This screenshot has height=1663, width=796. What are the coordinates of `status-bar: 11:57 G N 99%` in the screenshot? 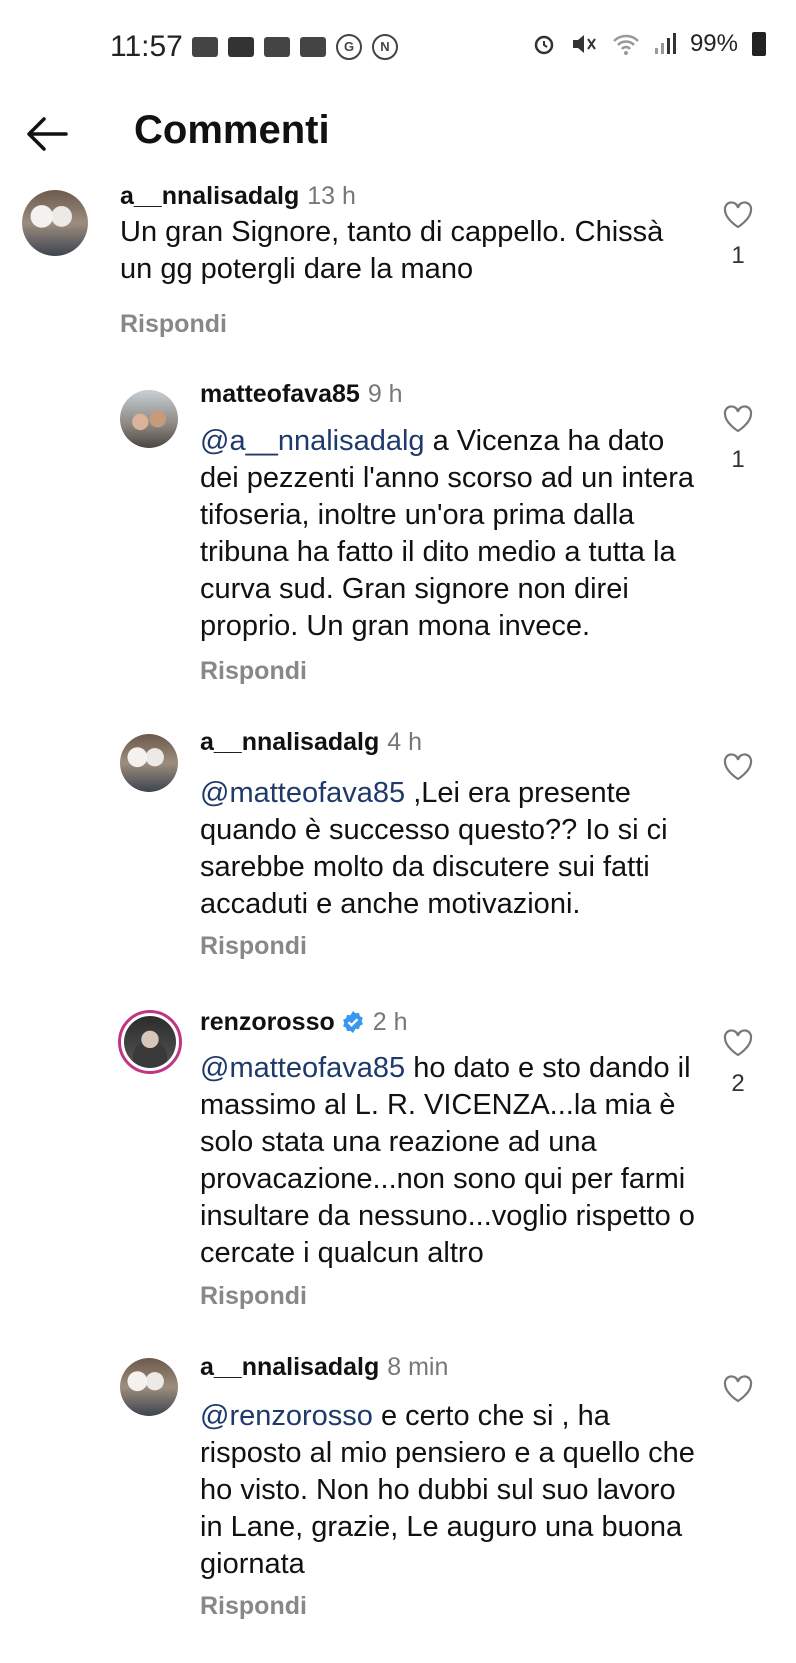 It's located at (398, 48).